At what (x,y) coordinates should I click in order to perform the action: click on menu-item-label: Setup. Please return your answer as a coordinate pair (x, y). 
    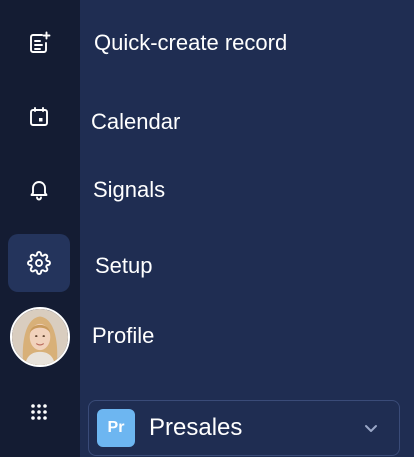
    Looking at the image, I should click on (124, 265).